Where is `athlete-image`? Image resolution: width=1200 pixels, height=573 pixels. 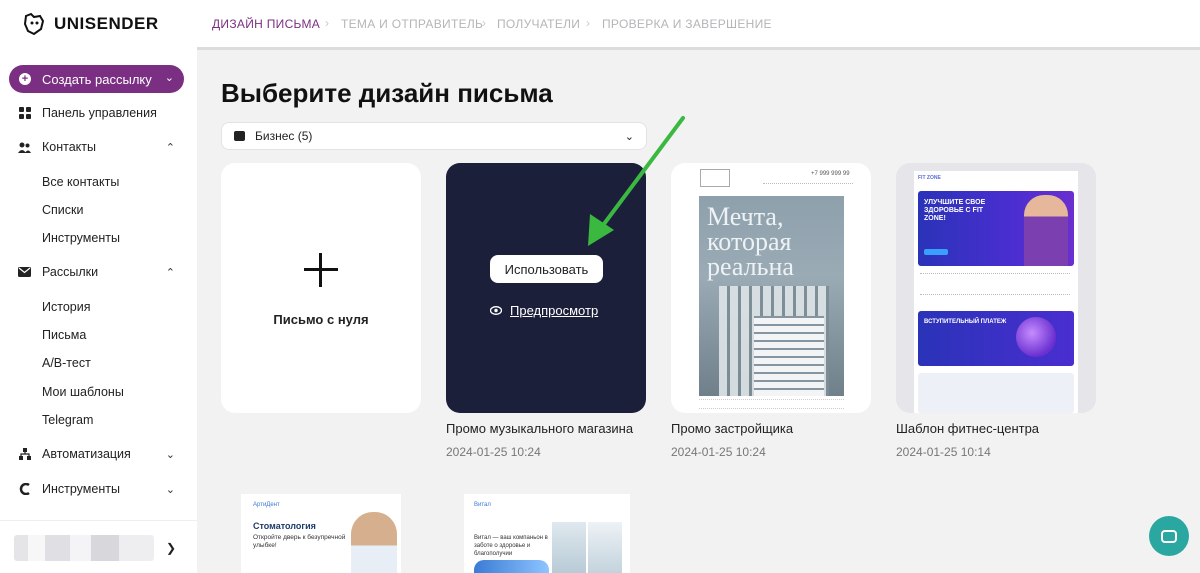 athlete-image is located at coordinates (1046, 230).